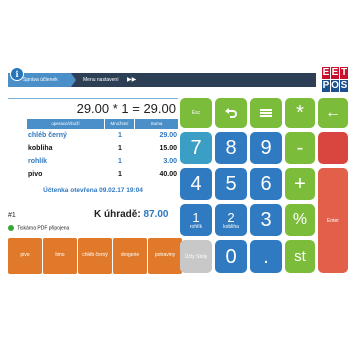 The width and height of the screenshot is (350, 349). I want to click on enter-label: Enter, so click(333, 220).